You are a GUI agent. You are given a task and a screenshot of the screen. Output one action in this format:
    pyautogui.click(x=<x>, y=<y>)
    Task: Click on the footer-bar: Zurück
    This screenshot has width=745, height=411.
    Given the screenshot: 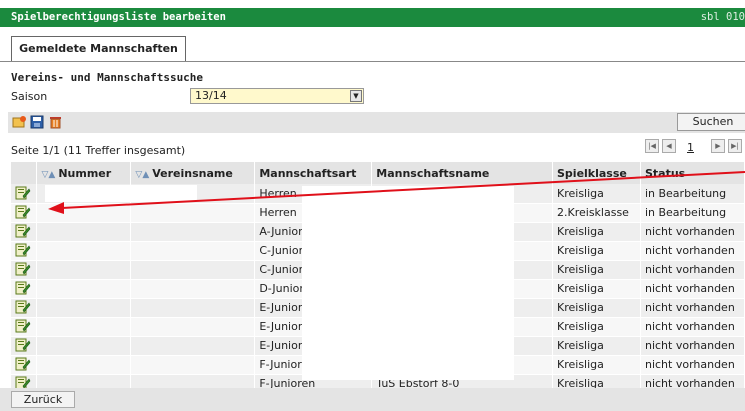 What is the action you would take?
    pyautogui.click(x=372, y=399)
    